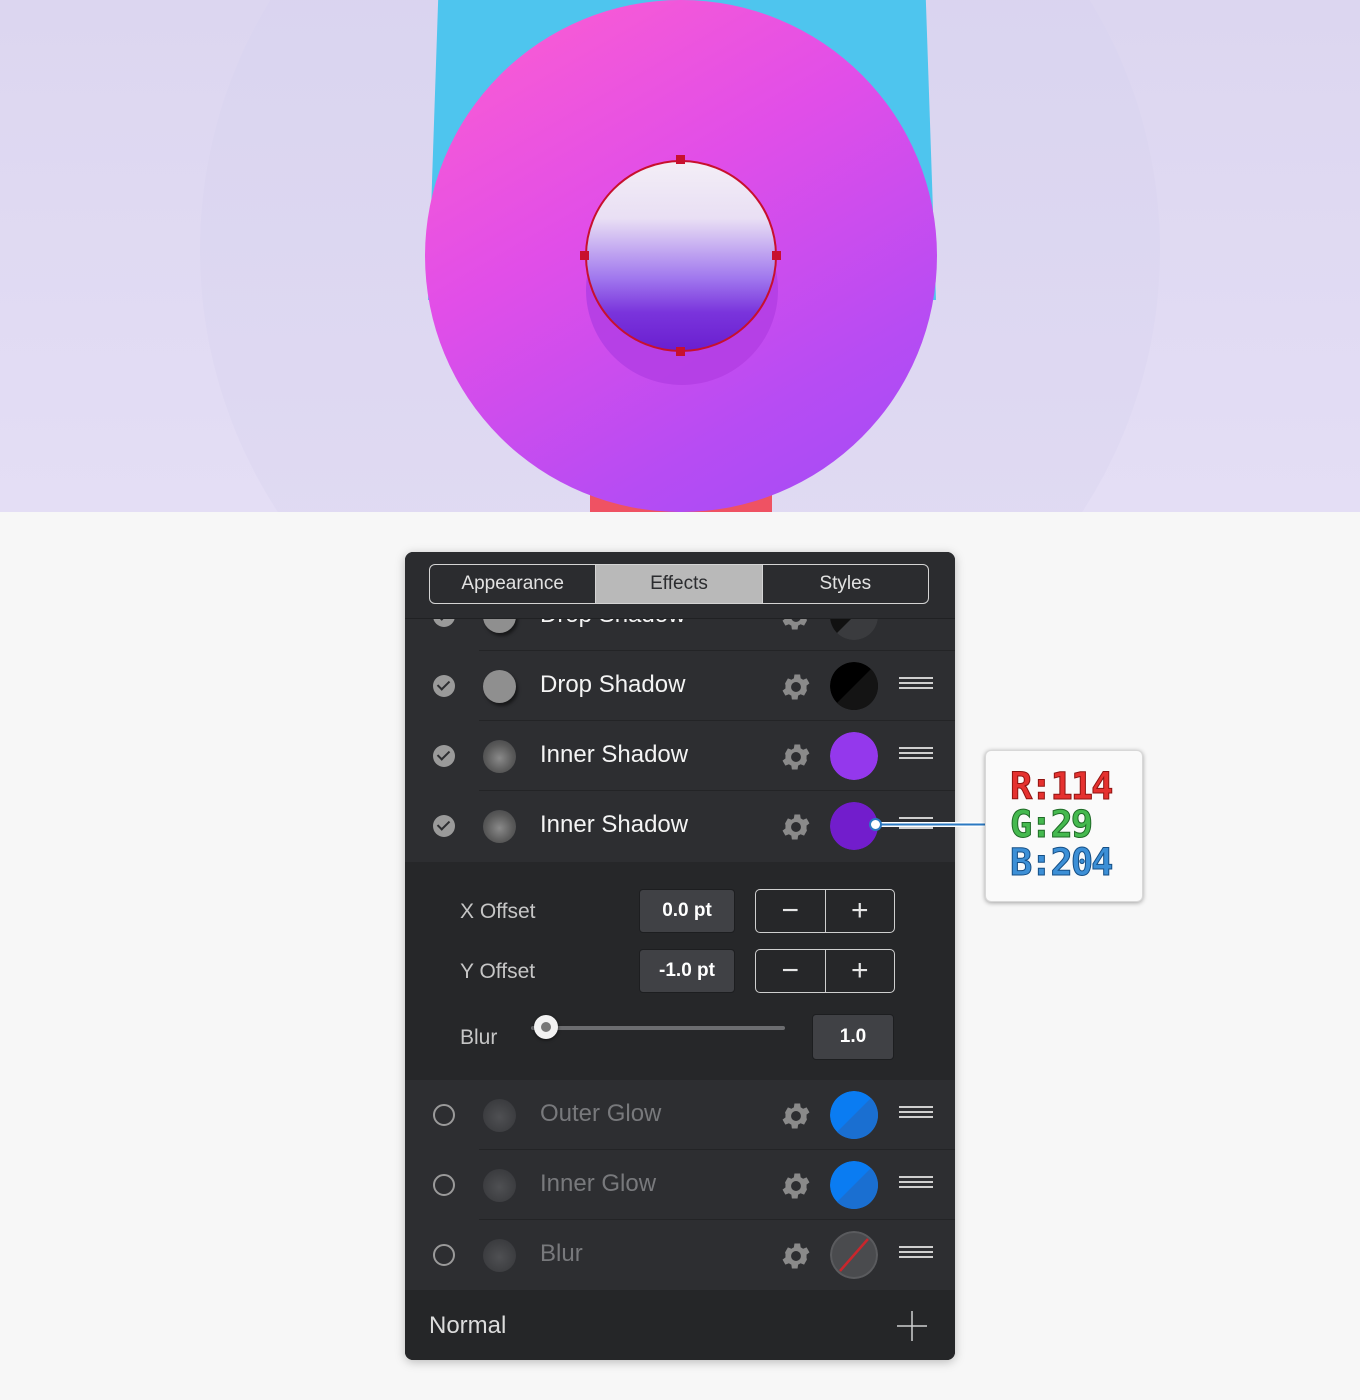 The height and width of the screenshot is (1400, 1360). Describe the element at coordinates (875, 824) in the screenshot. I see `callout-anchor-dot` at that location.